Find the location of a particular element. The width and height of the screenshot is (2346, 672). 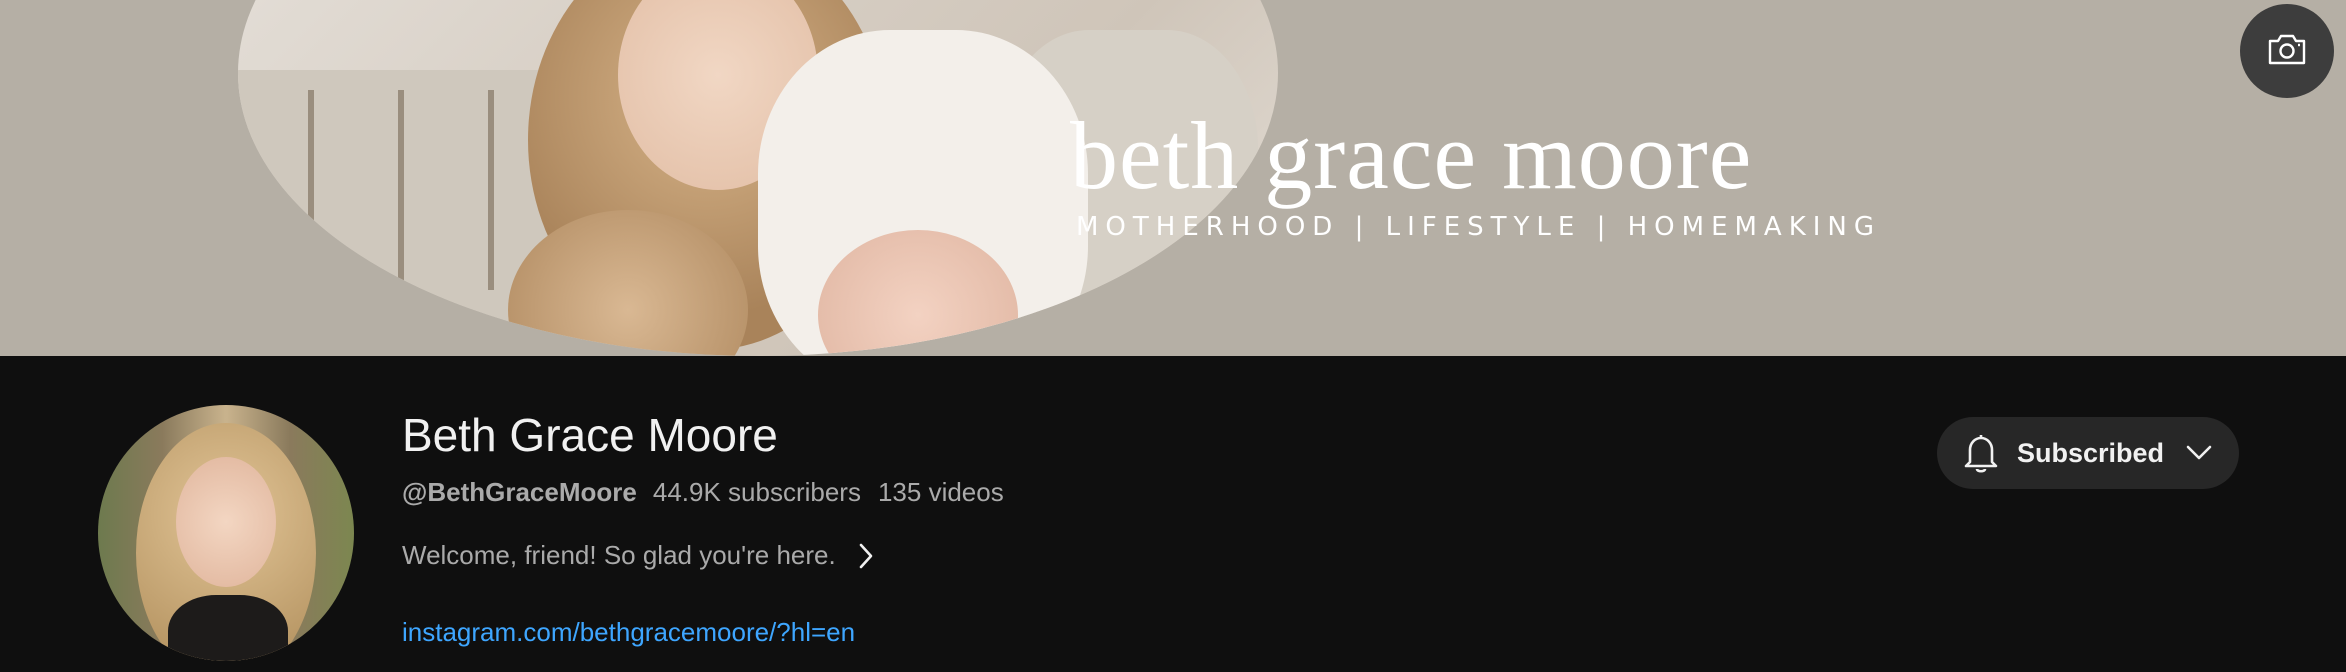

channel-name: Beth Grace Moore is located at coordinates (590, 435).